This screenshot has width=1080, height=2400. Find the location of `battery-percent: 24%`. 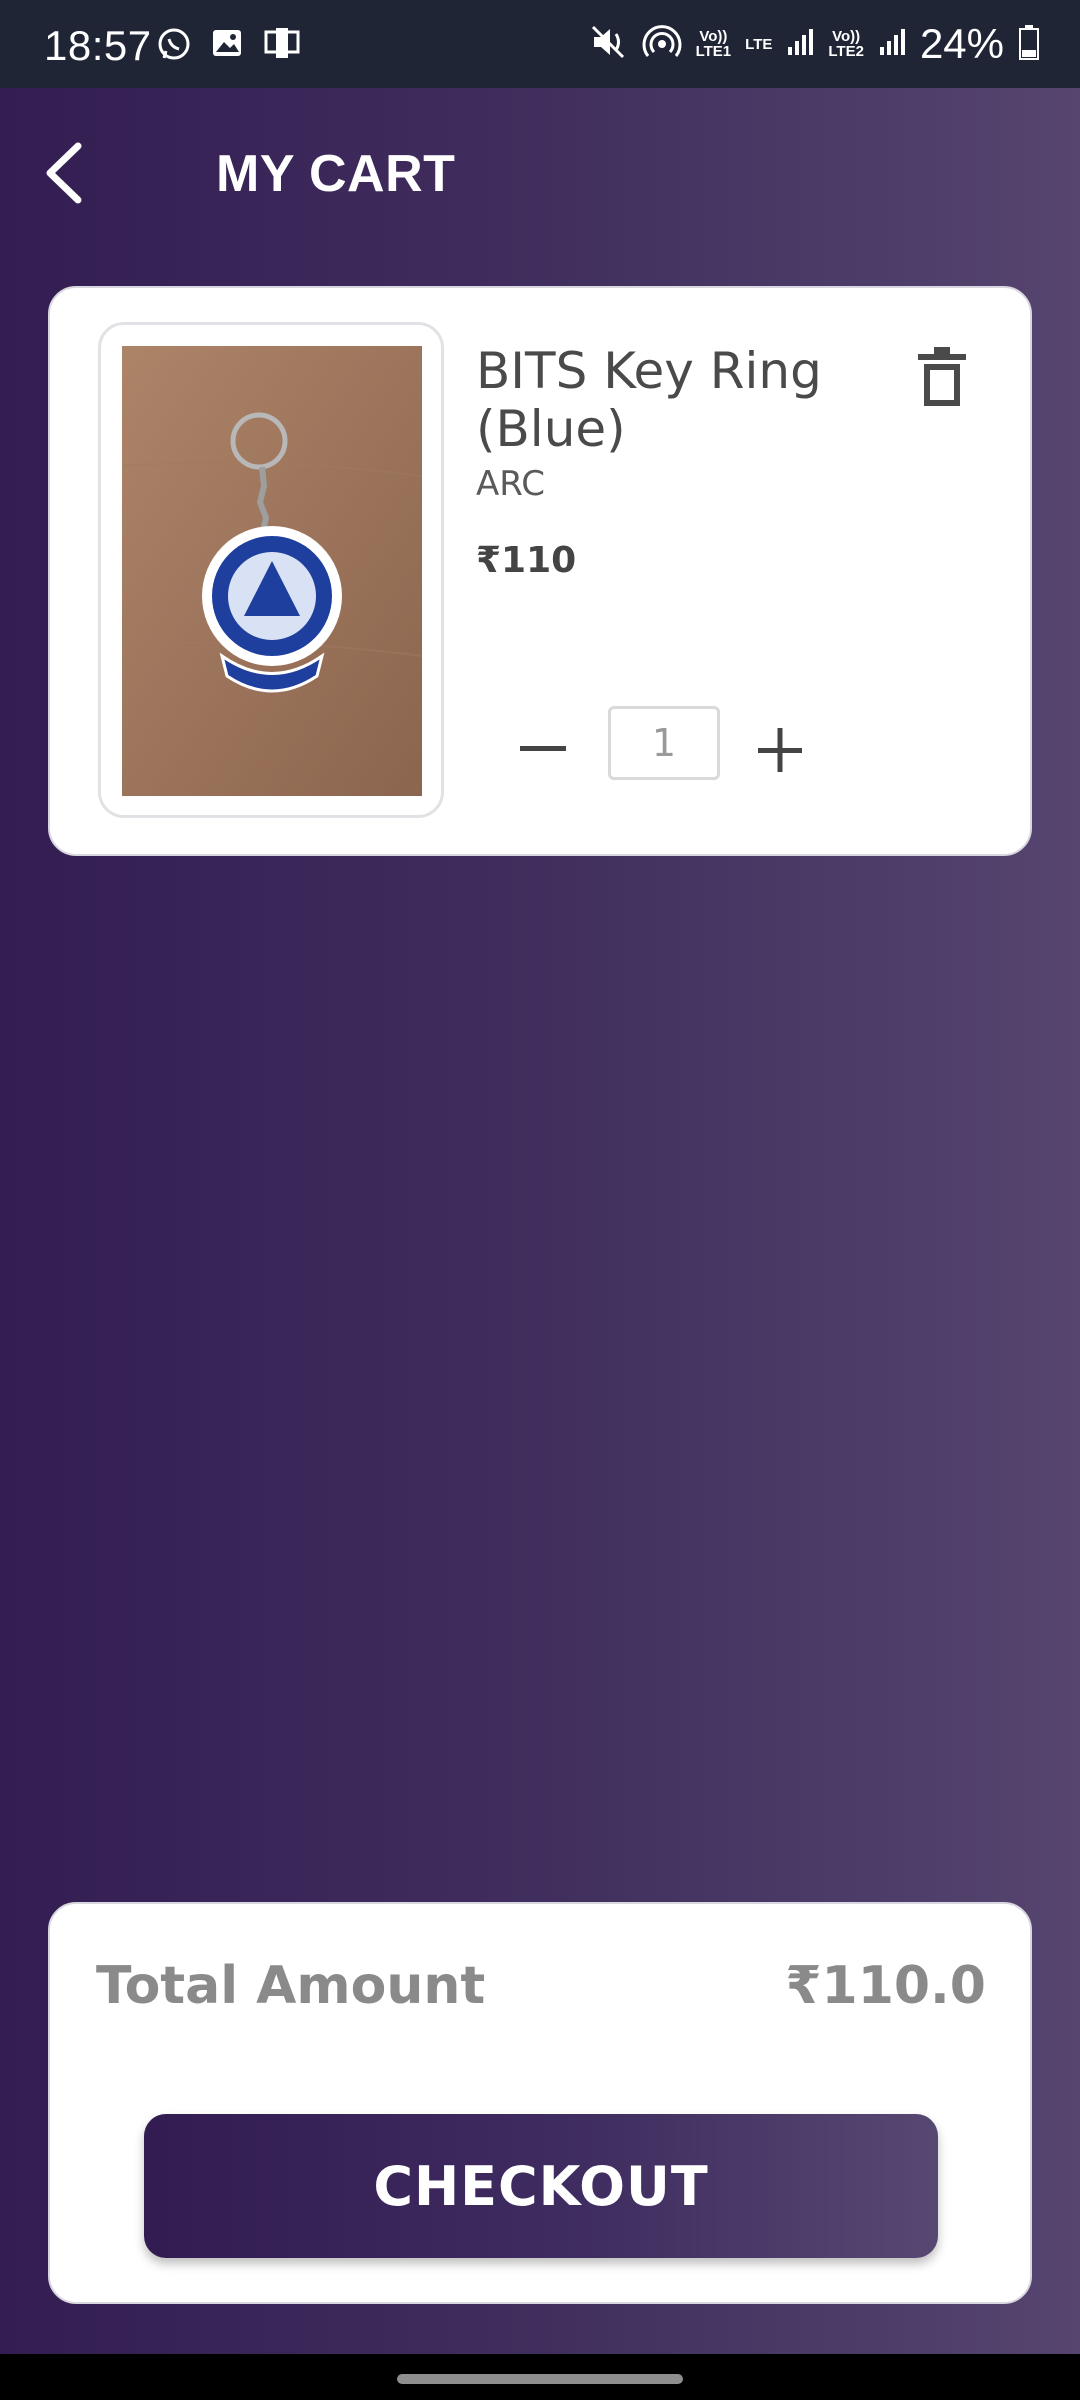

battery-percent: 24% is located at coordinates (961, 43).